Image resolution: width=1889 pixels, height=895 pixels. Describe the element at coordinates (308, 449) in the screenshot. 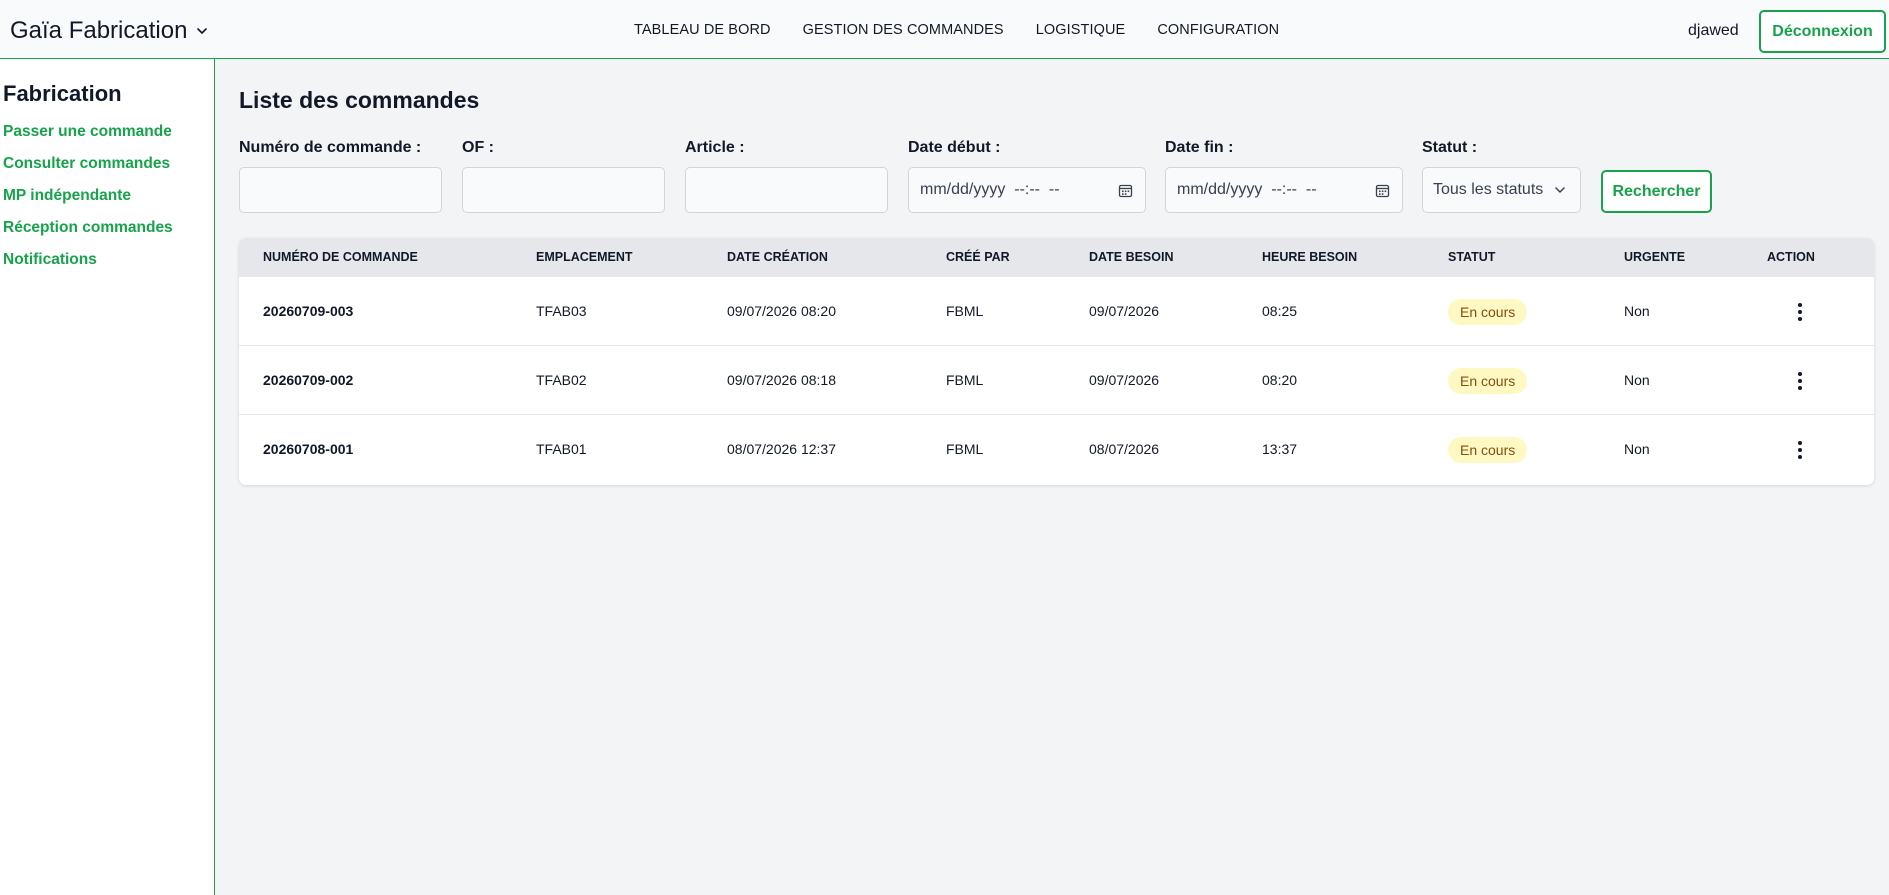

I see `cell-numero: 20260708-001` at that location.